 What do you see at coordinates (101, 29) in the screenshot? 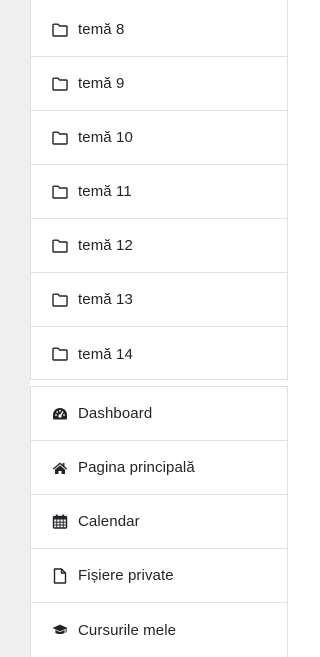
I see `topic-label: temă 8` at bounding box center [101, 29].